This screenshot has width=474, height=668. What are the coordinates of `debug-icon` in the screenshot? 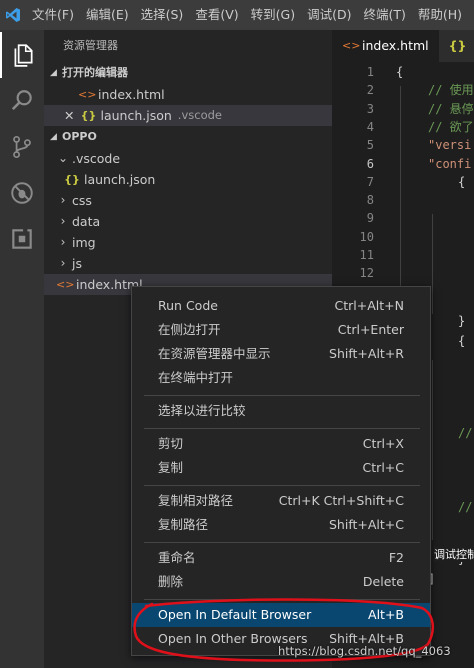 It's located at (22, 193).